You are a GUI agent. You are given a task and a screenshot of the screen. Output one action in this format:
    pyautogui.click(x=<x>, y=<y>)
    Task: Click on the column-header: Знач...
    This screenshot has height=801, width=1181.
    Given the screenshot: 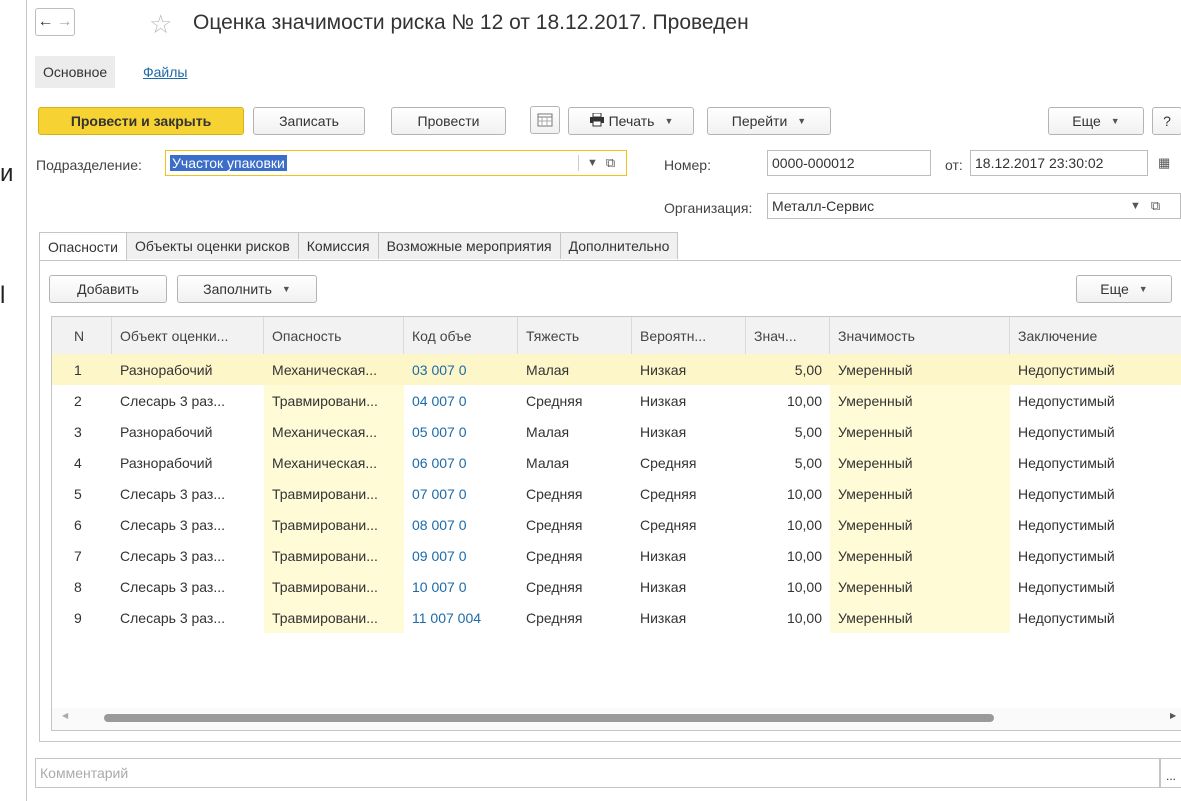 What is the action you would take?
    pyautogui.click(x=788, y=335)
    